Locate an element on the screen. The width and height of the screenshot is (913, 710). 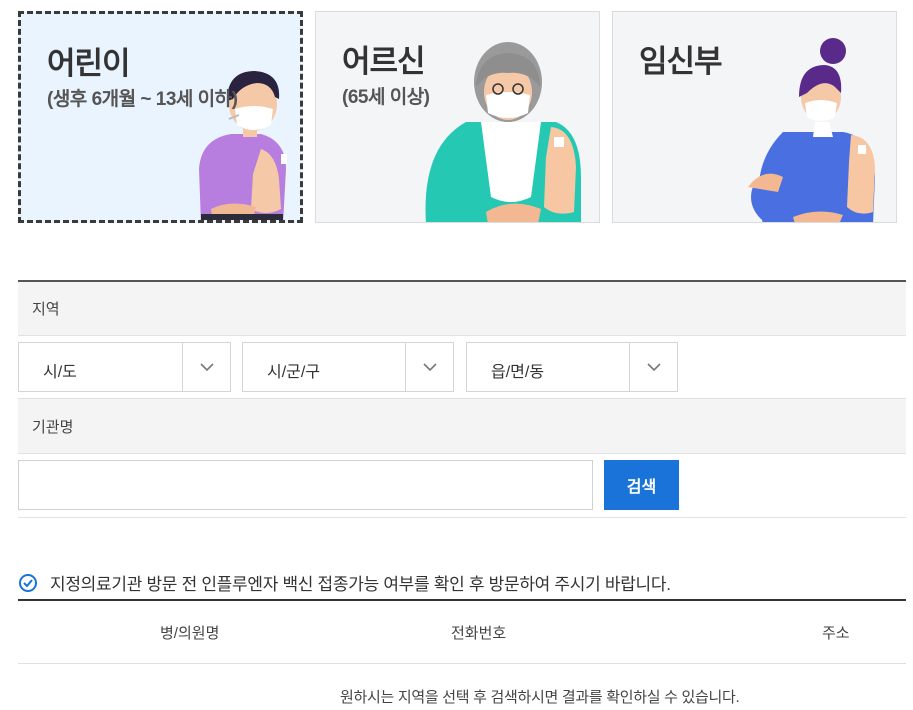
town-select-value: 읍/면/동 is located at coordinates (518, 372).